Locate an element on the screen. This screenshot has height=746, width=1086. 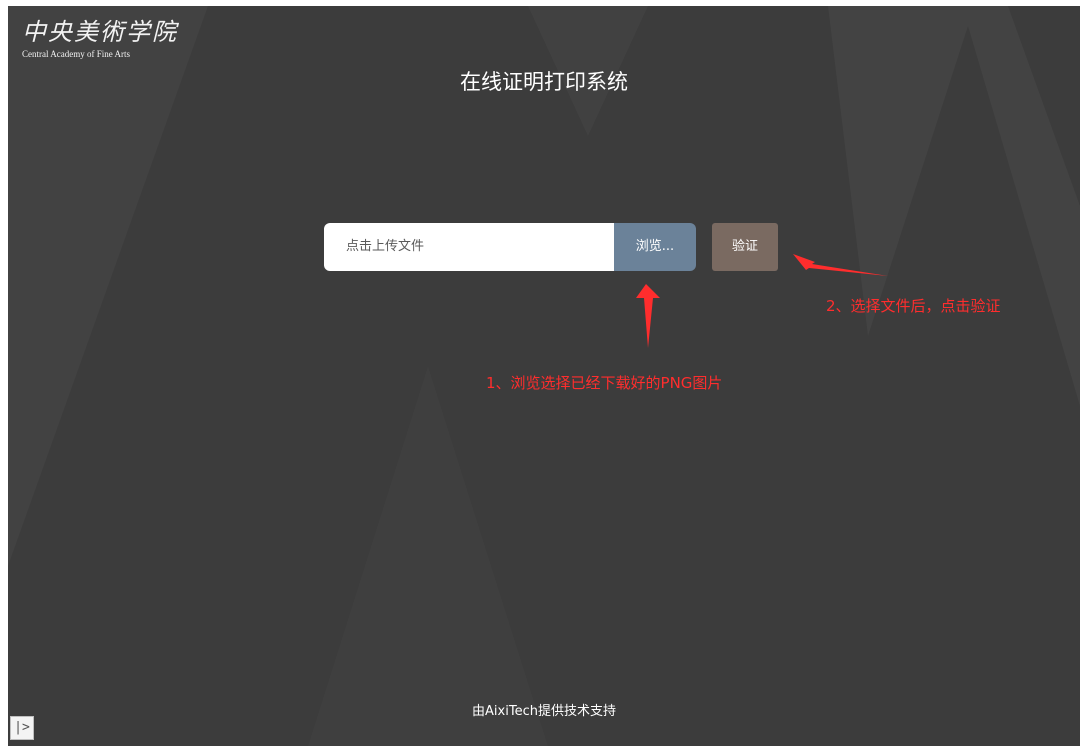
annotation-step-2: 2、选择文件后，点击验证 is located at coordinates (913, 306).